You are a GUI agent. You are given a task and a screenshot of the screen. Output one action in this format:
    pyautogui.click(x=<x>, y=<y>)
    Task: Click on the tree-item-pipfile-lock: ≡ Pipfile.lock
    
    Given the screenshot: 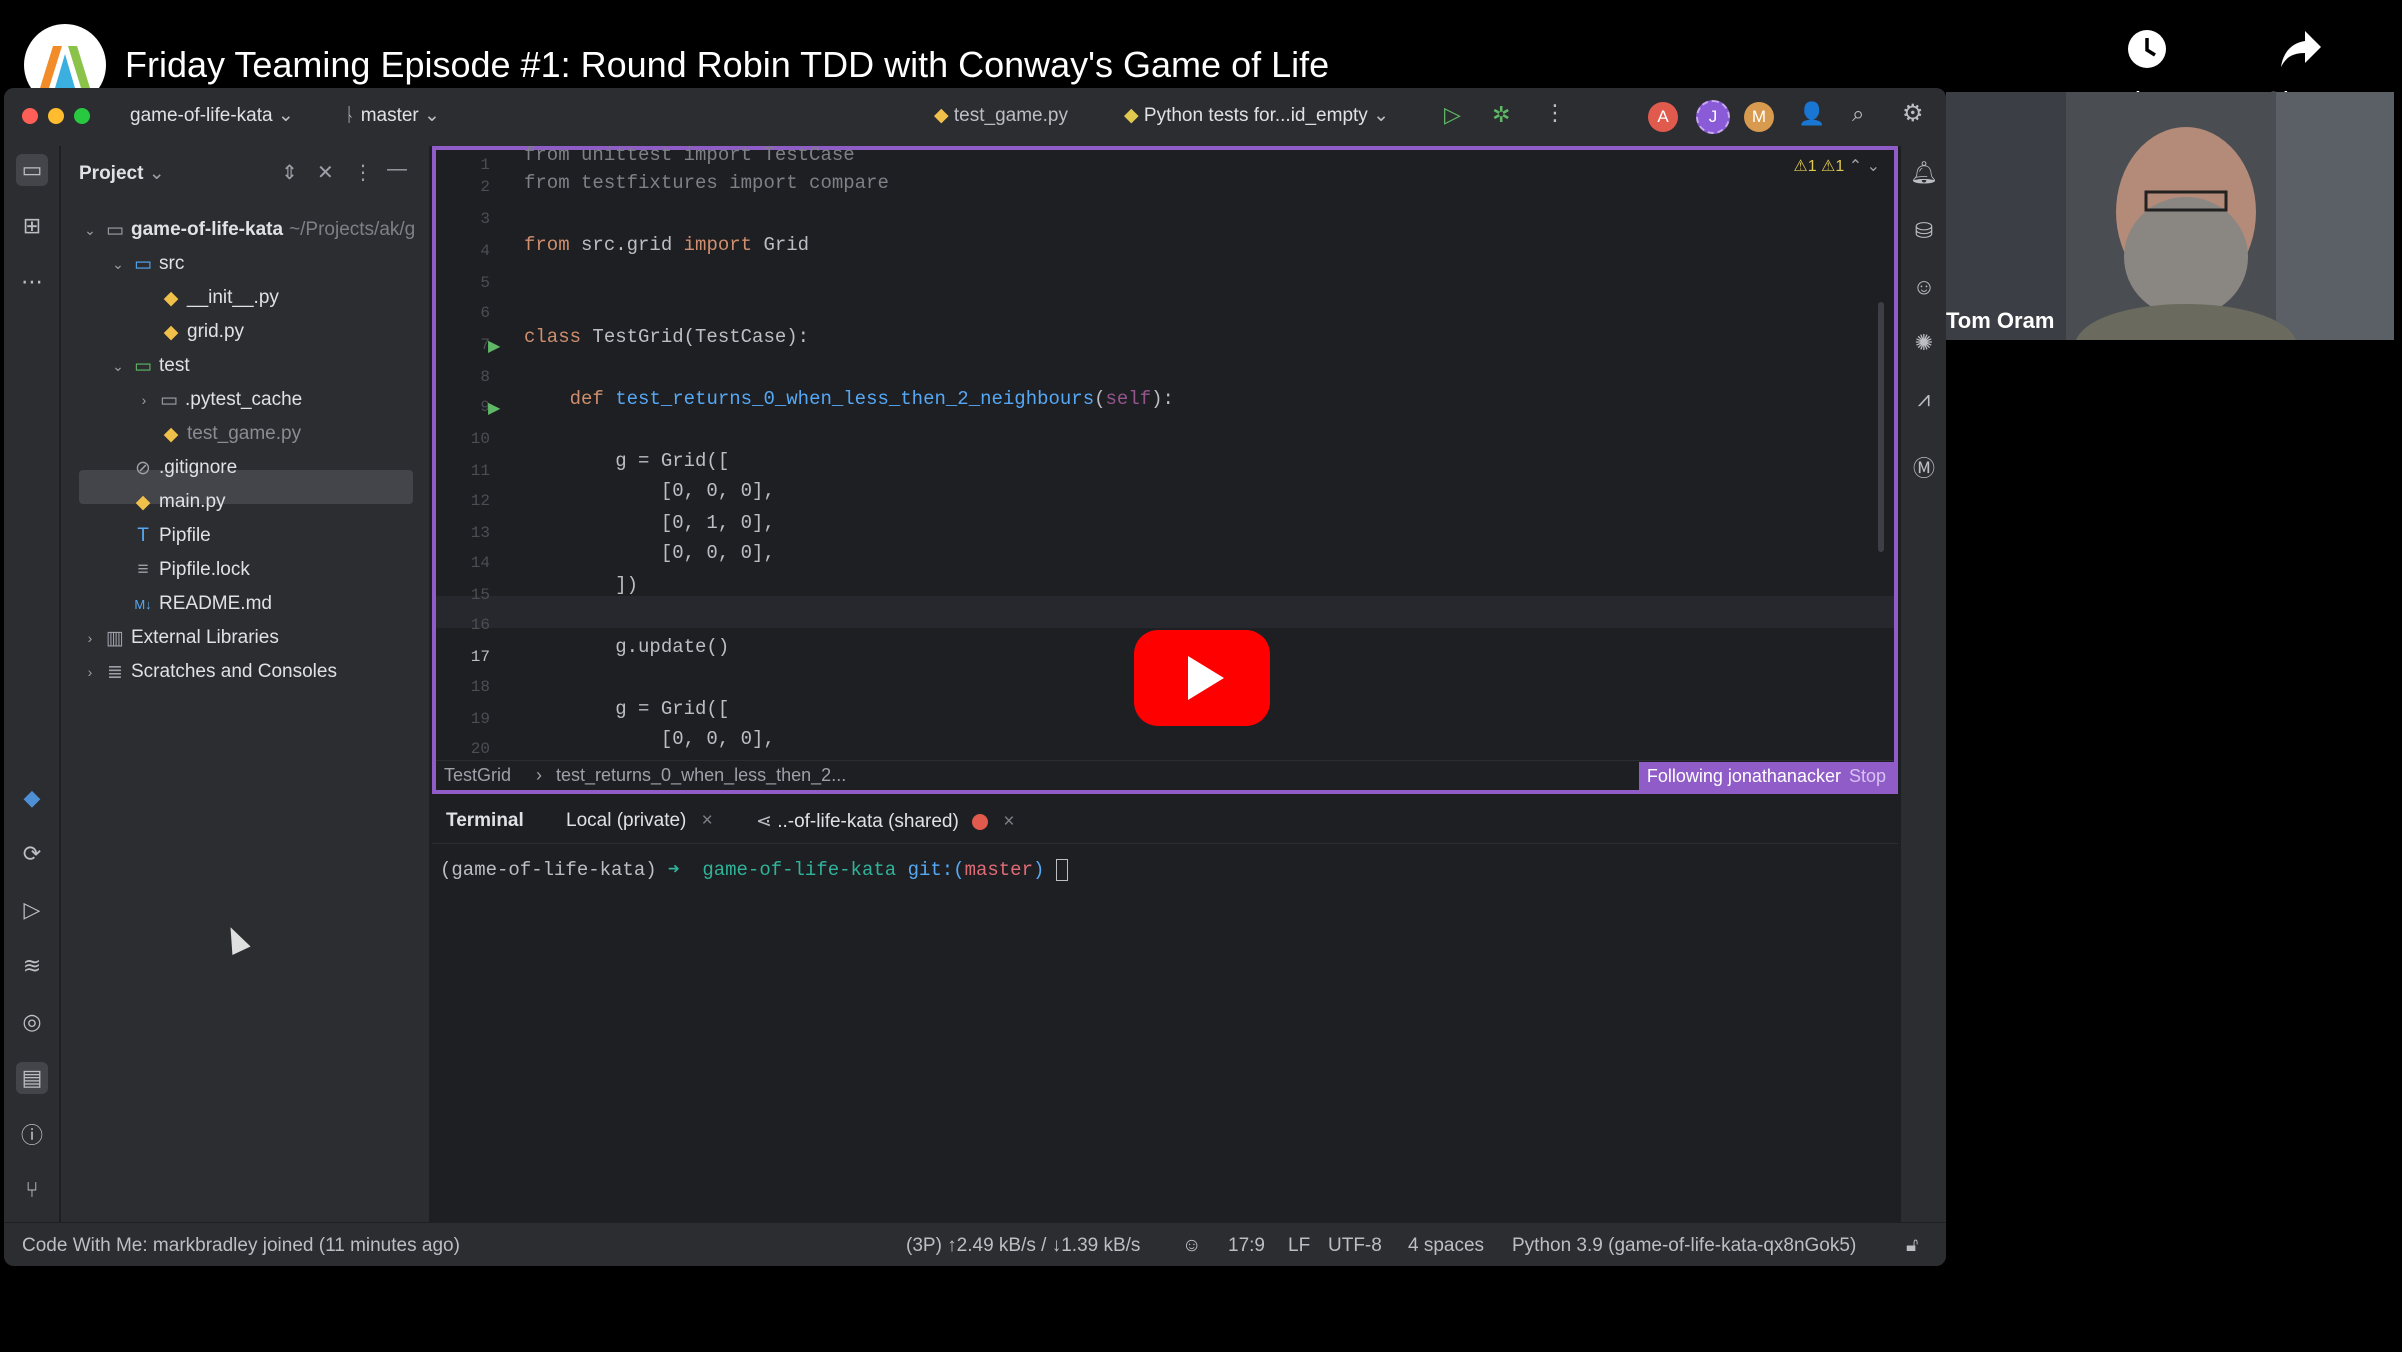 What is the action you would take?
    pyautogui.click(x=191, y=570)
    